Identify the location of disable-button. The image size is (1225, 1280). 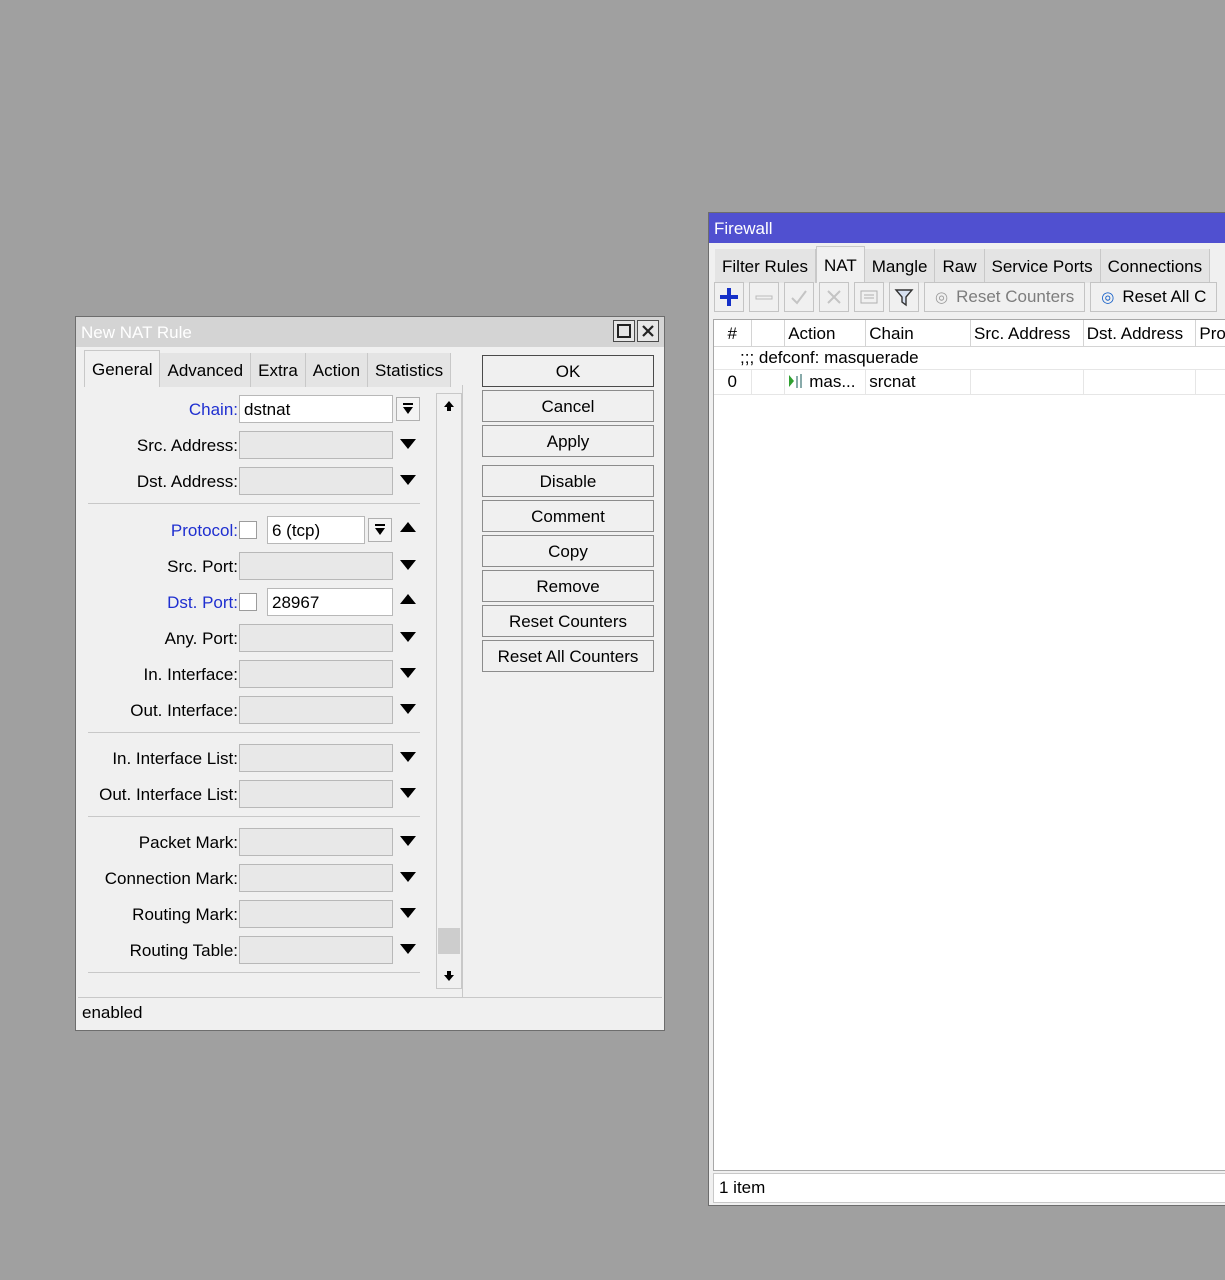
(834, 297).